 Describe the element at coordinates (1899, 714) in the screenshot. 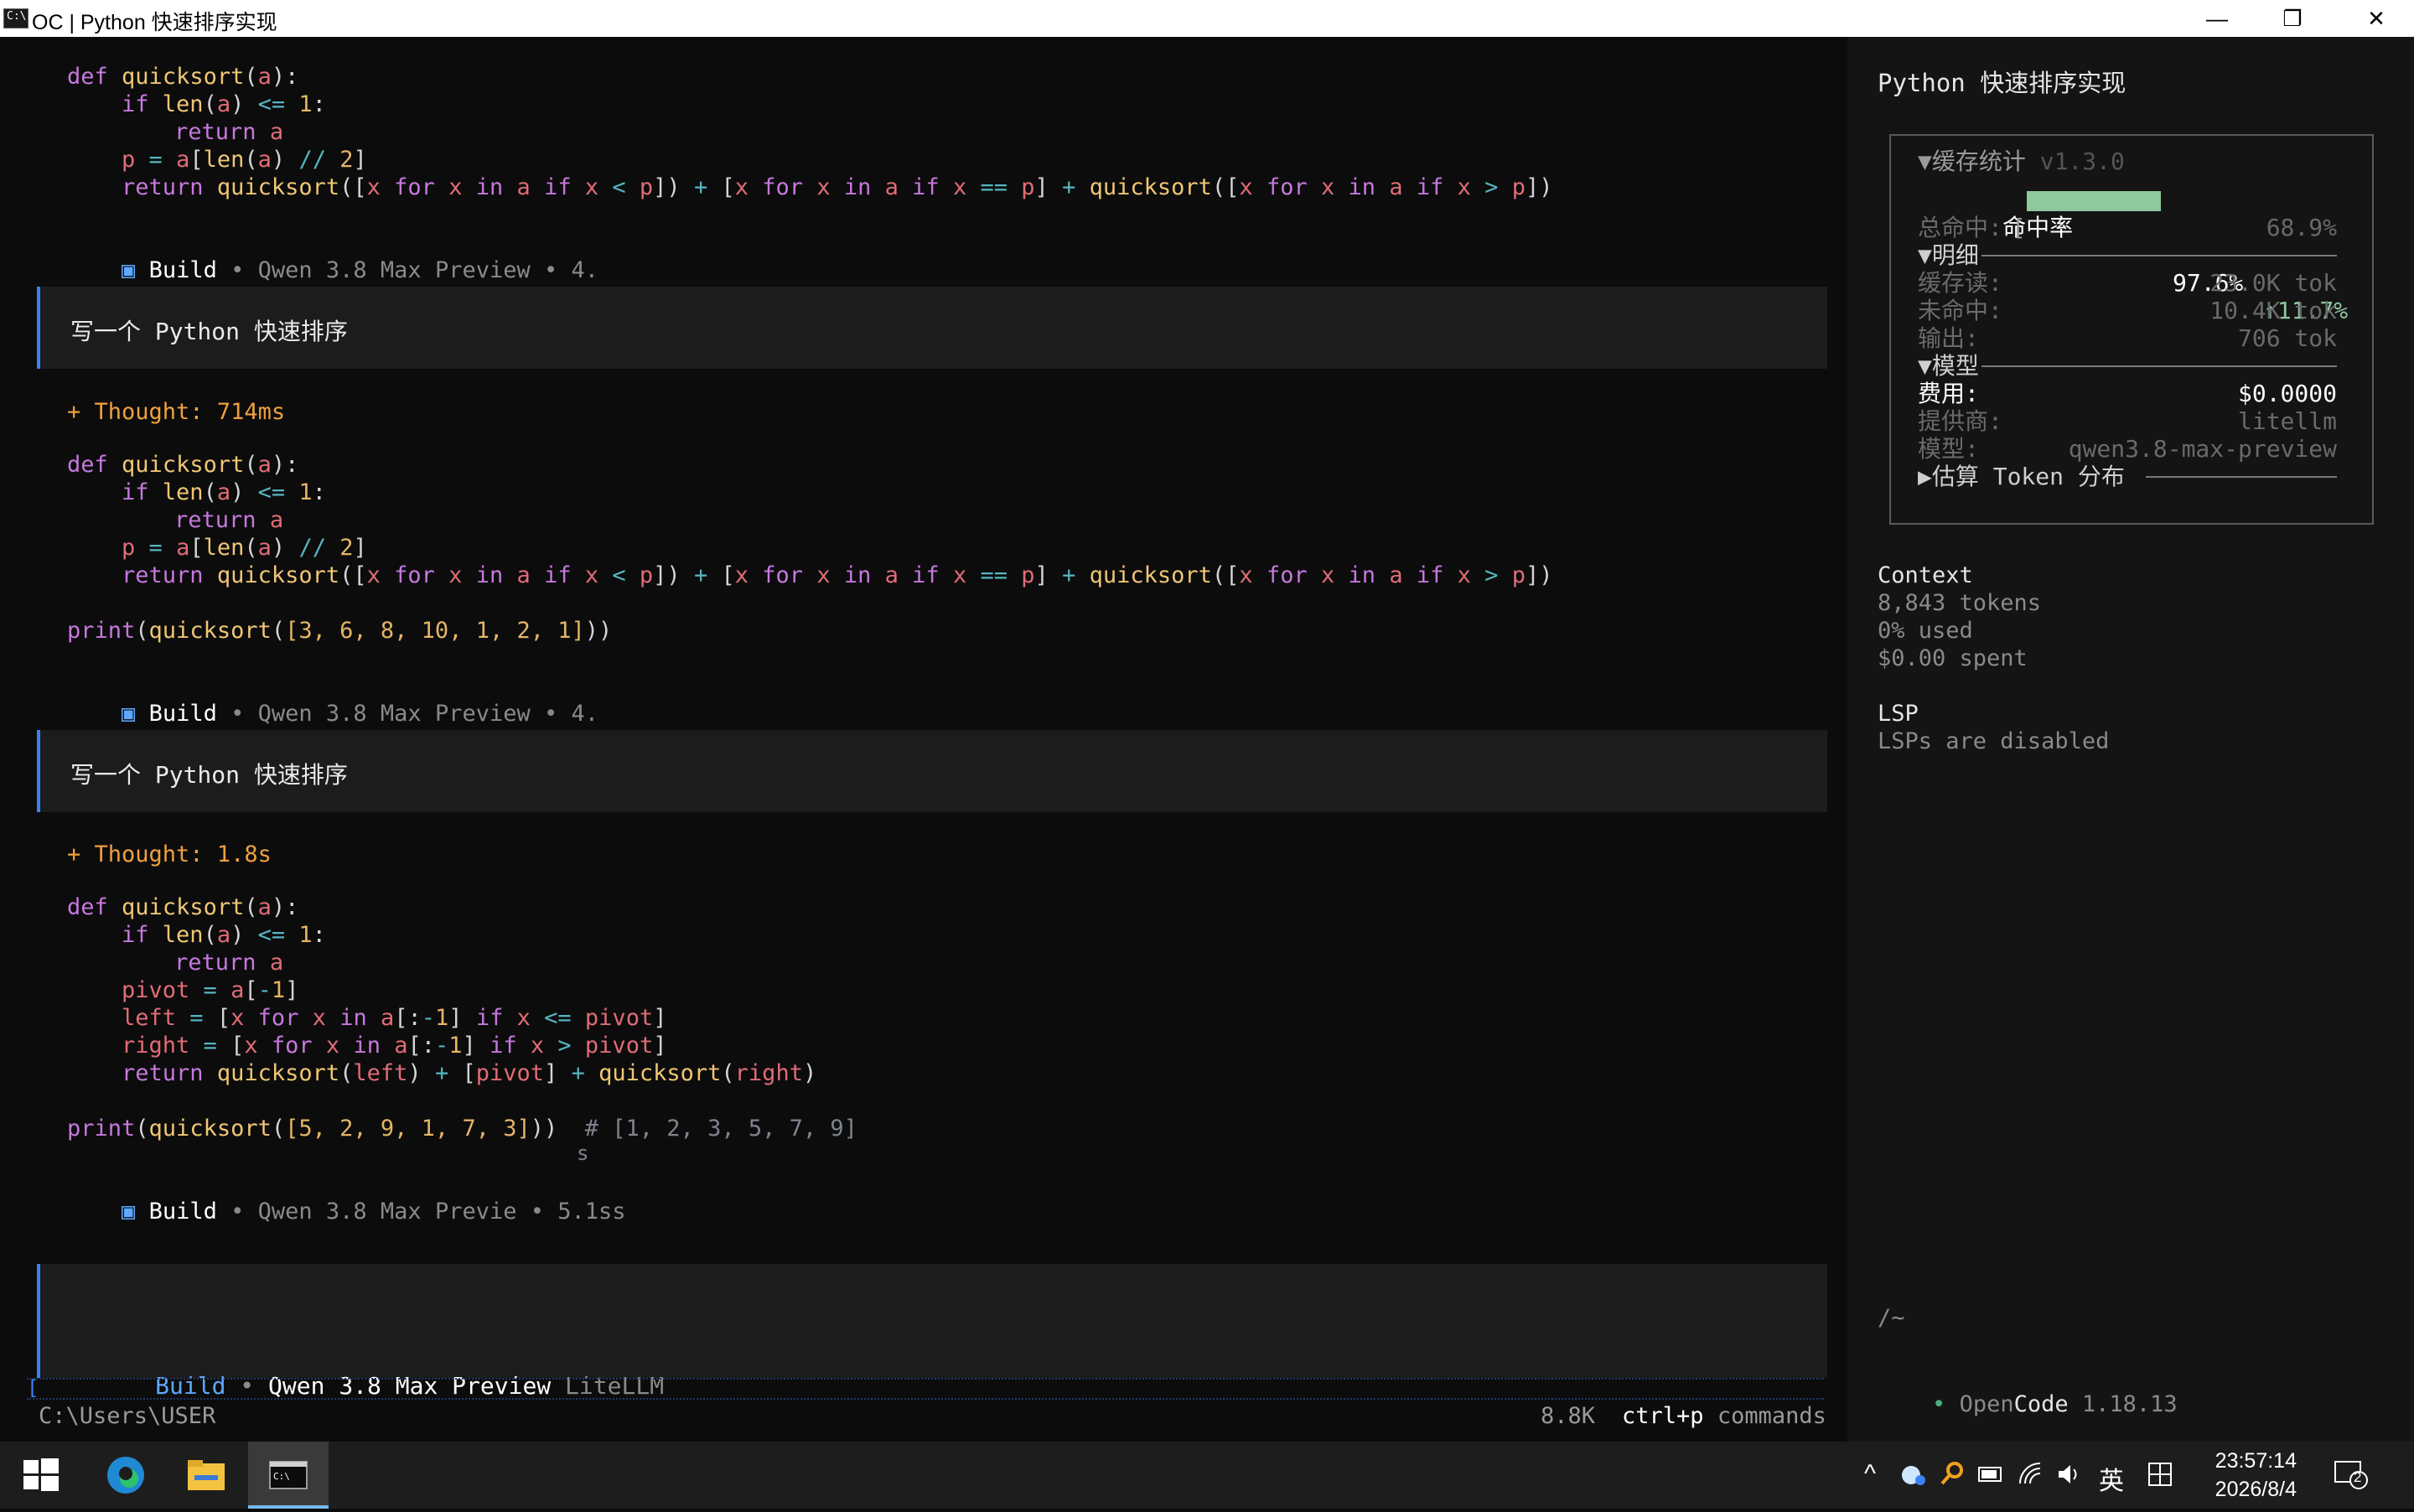

I see `lsp-title: LSP` at that location.